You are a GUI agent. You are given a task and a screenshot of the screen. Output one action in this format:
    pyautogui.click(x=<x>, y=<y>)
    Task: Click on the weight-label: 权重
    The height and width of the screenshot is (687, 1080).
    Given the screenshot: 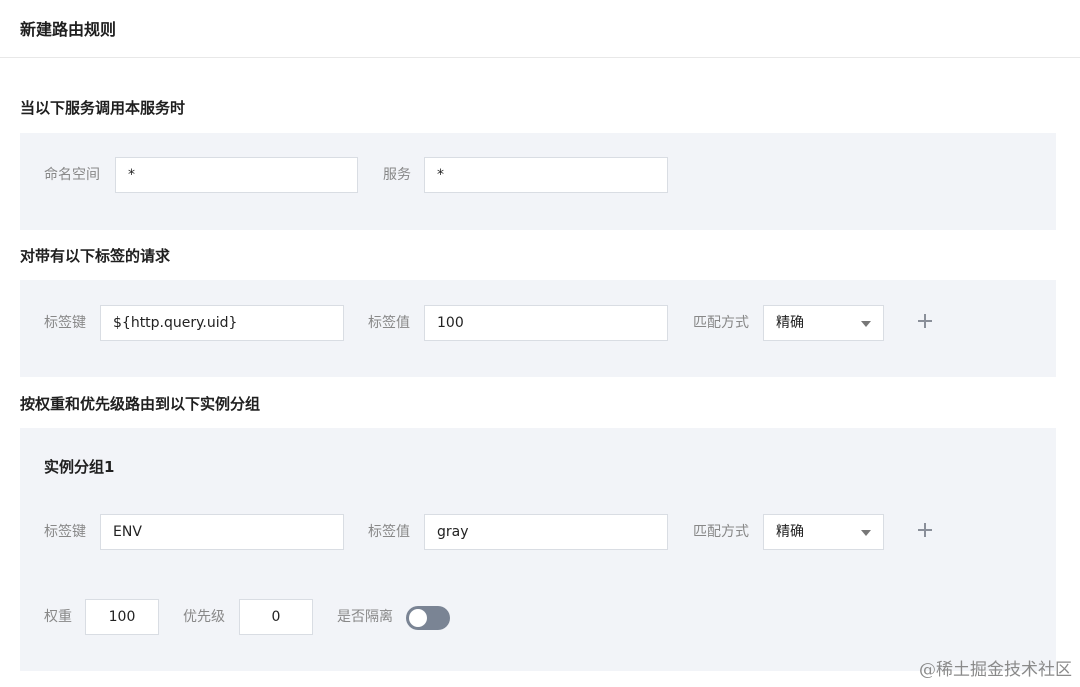 What is the action you would take?
    pyautogui.click(x=58, y=617)
    